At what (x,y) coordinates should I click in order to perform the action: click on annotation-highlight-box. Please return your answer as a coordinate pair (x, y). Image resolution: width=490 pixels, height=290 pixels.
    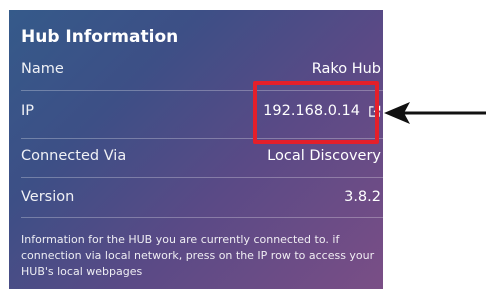
    Looking at the image, I should click on (316, 112).